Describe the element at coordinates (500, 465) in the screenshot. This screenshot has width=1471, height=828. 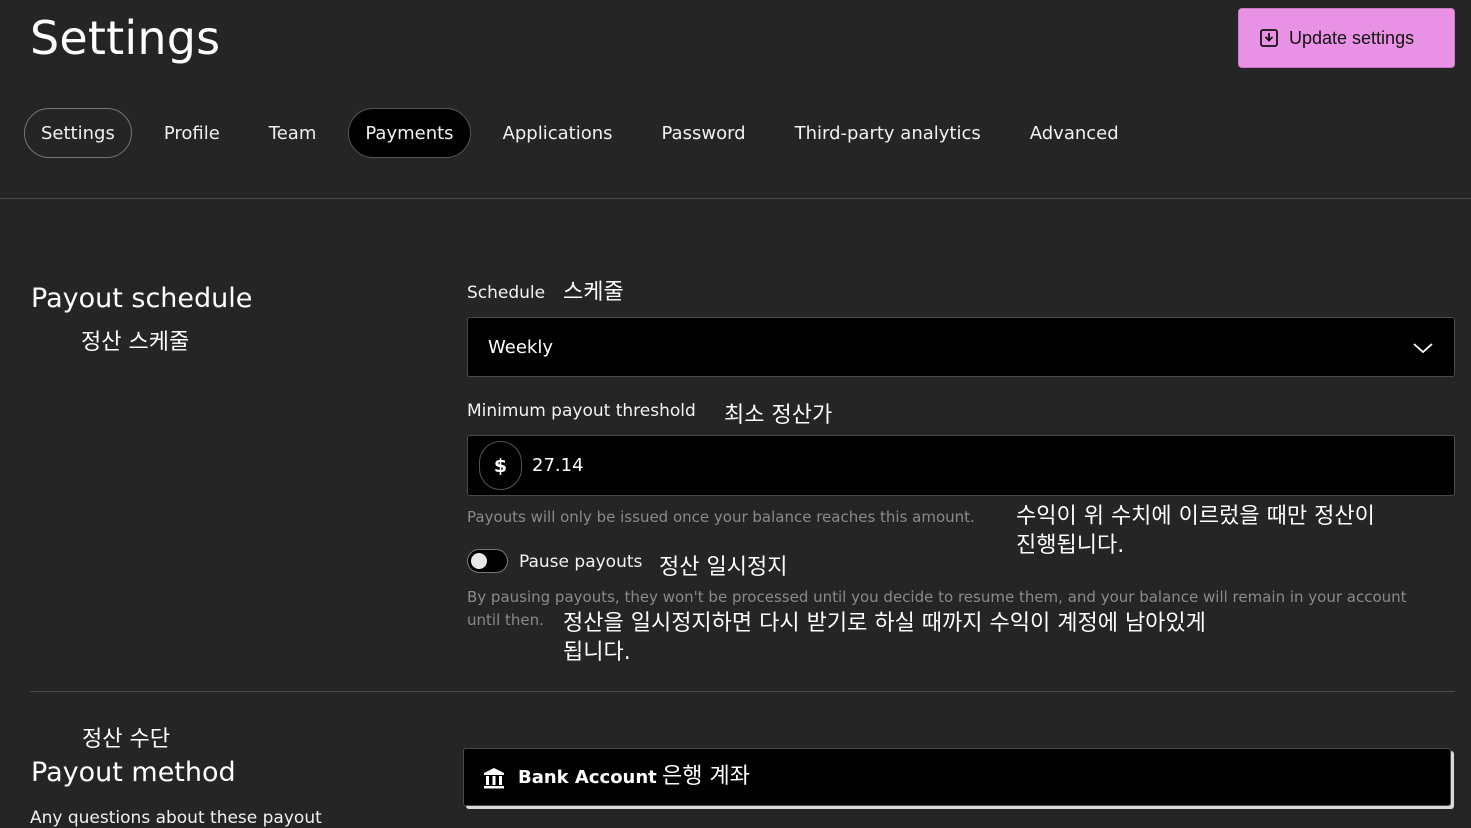
I see `currency-prefix: $` at that location.